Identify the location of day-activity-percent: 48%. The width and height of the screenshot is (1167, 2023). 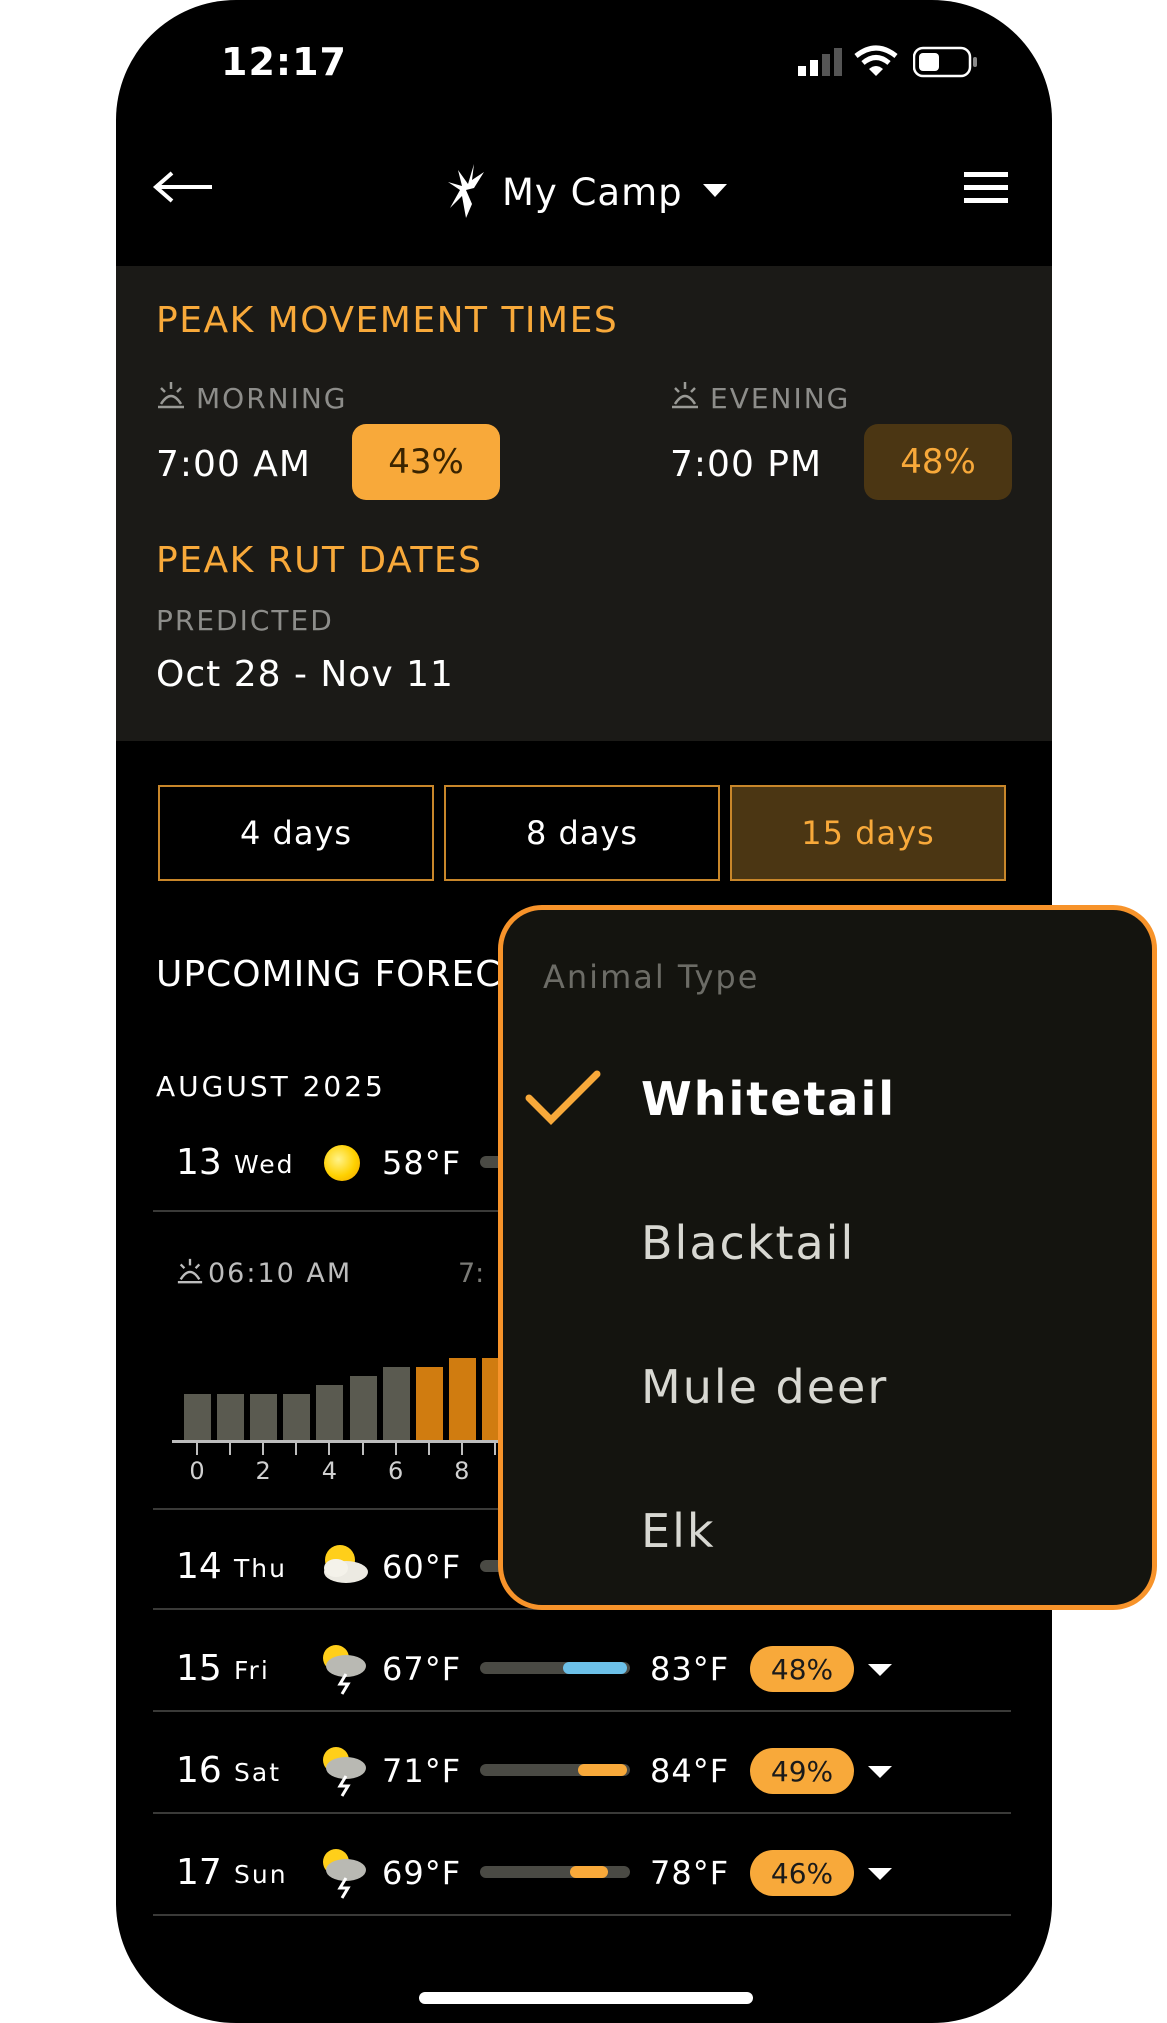
(802, 1669).